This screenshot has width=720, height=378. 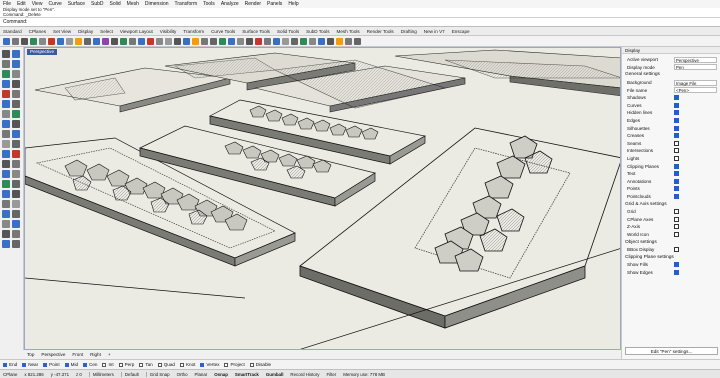 I want to click on panel-title: Display, so click(x=671, y=50).